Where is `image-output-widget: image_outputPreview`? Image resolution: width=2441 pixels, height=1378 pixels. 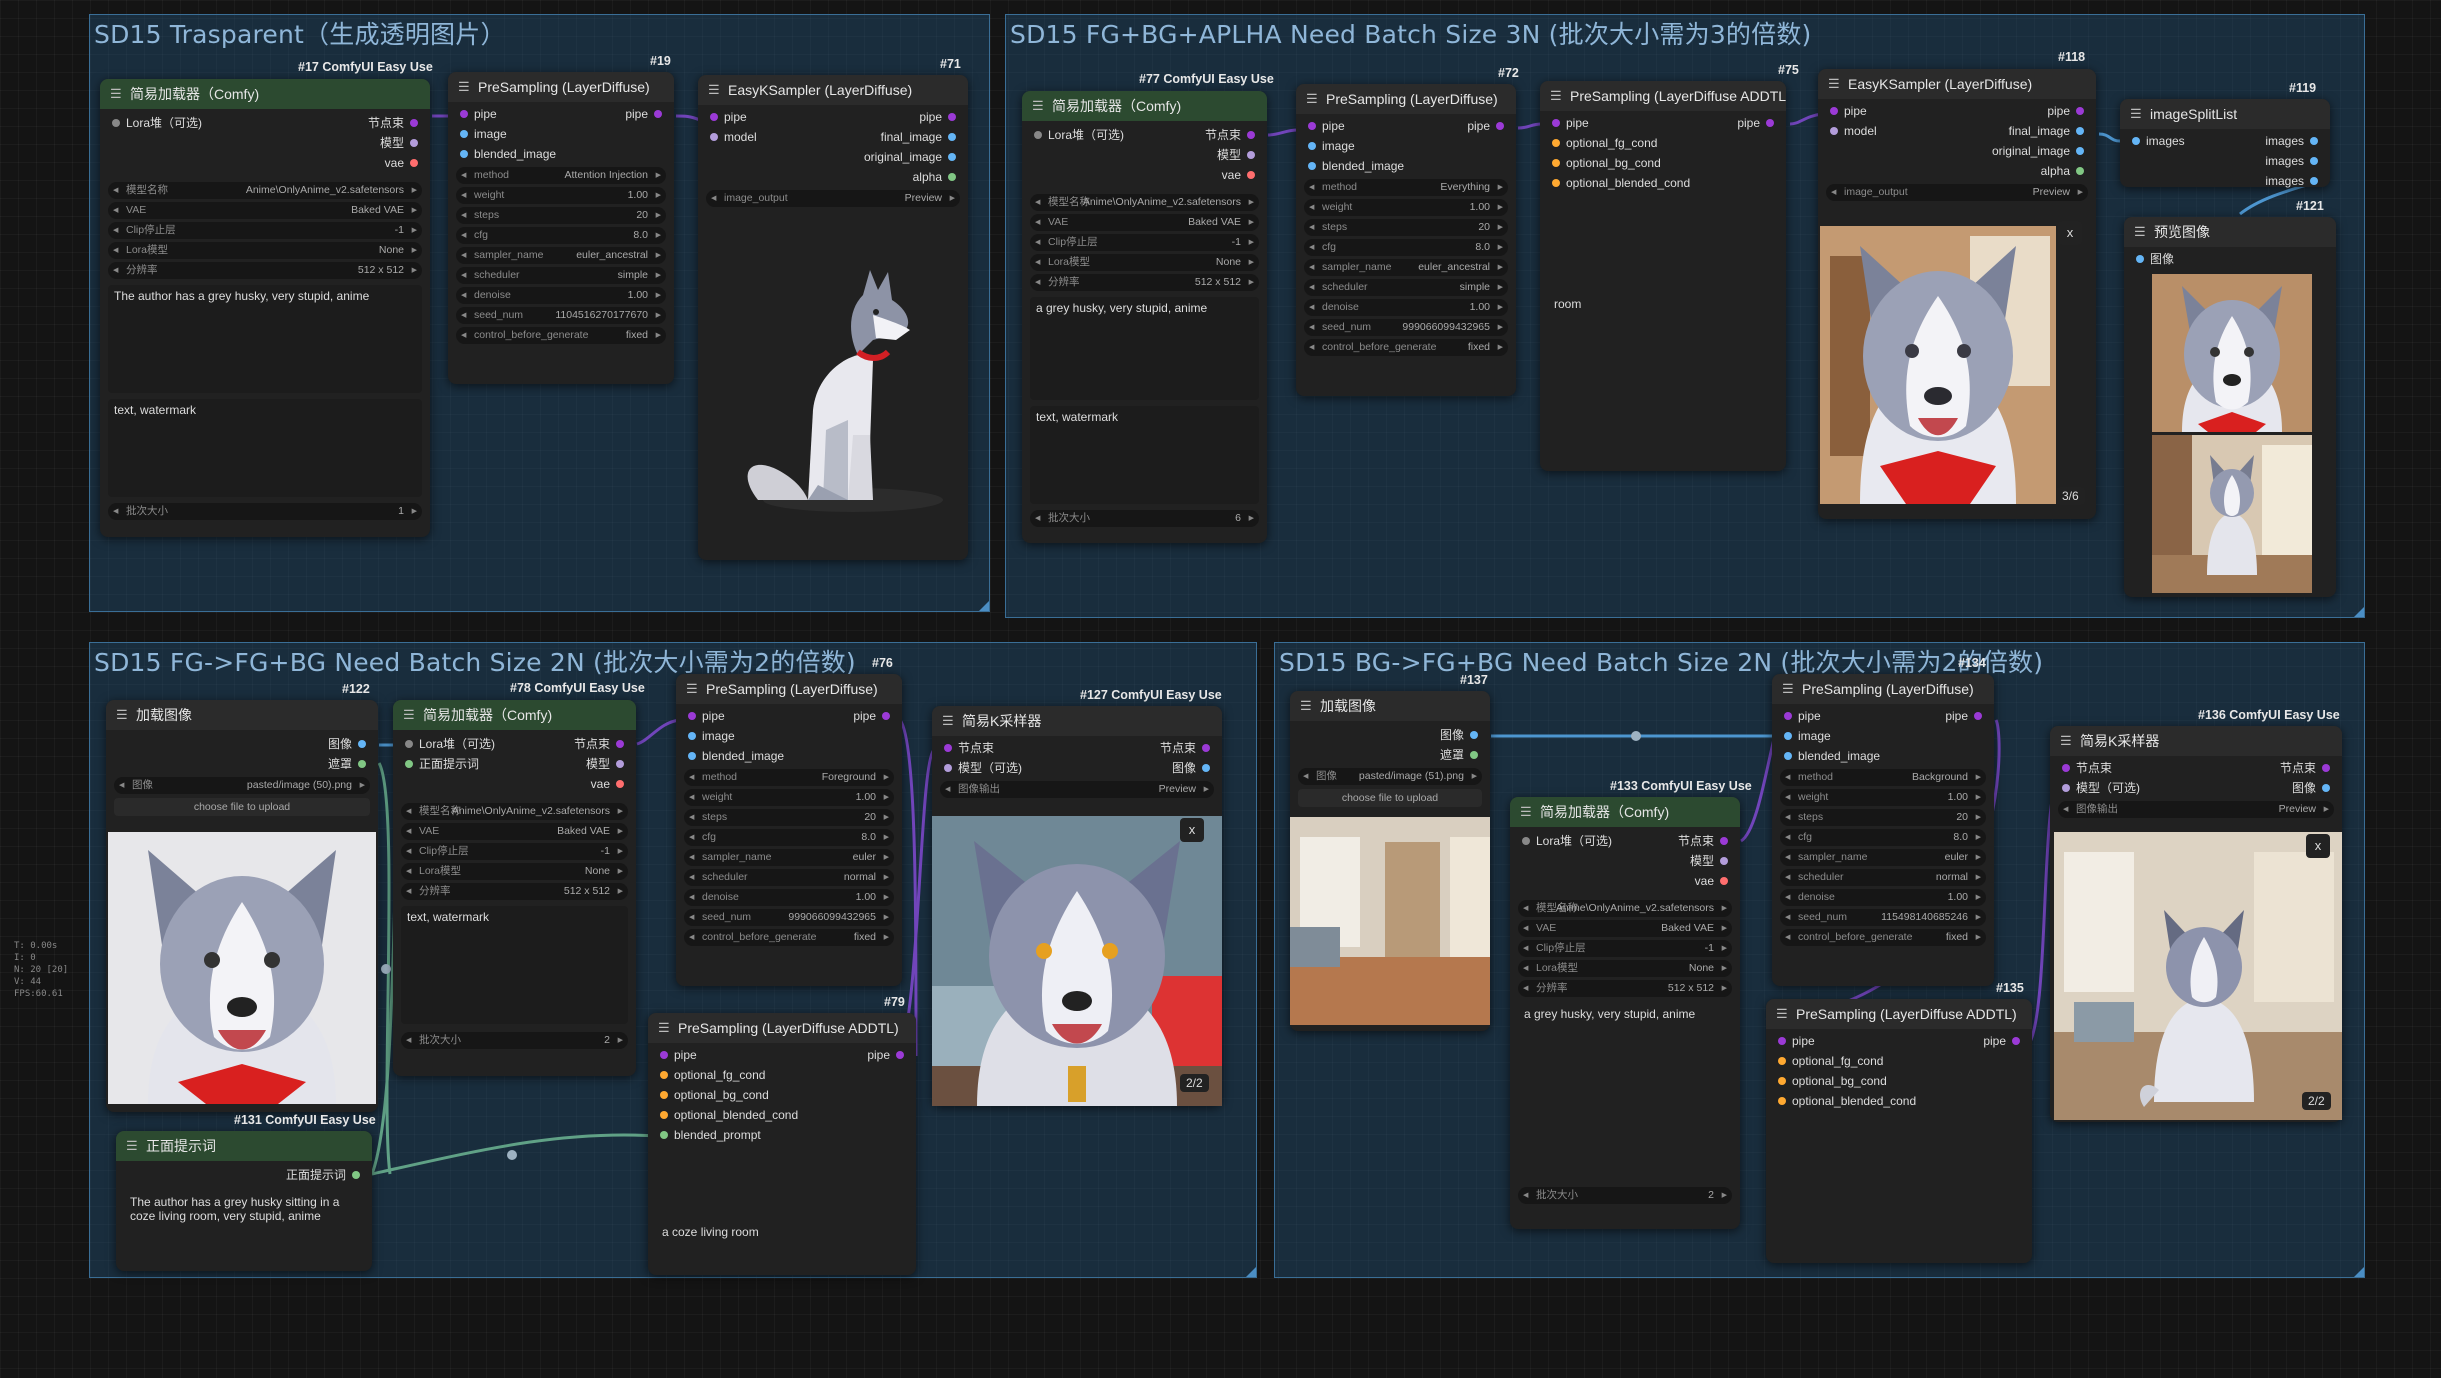 image-output-widget: image_outputPreview is located at coordinates (833, 198).